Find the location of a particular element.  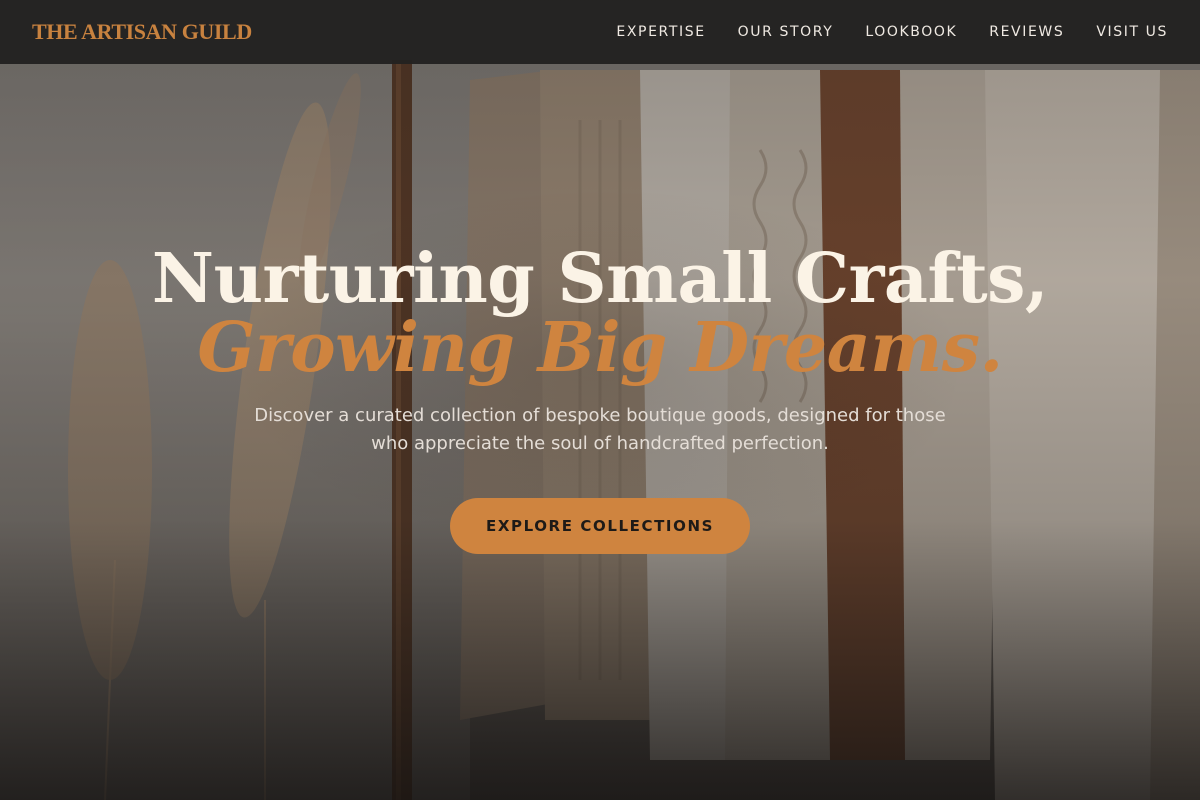

nav-item-expertise: EXPERTISE is located at coordinates (660, 32).